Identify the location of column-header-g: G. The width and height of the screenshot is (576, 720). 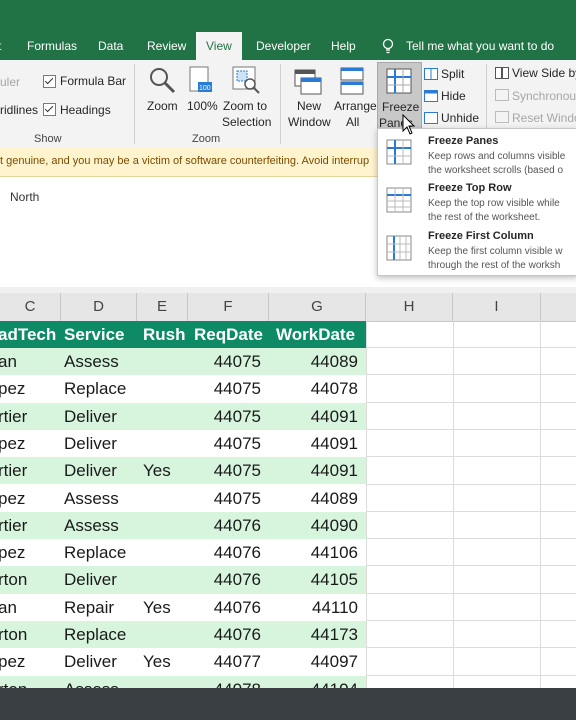
(317, 307).